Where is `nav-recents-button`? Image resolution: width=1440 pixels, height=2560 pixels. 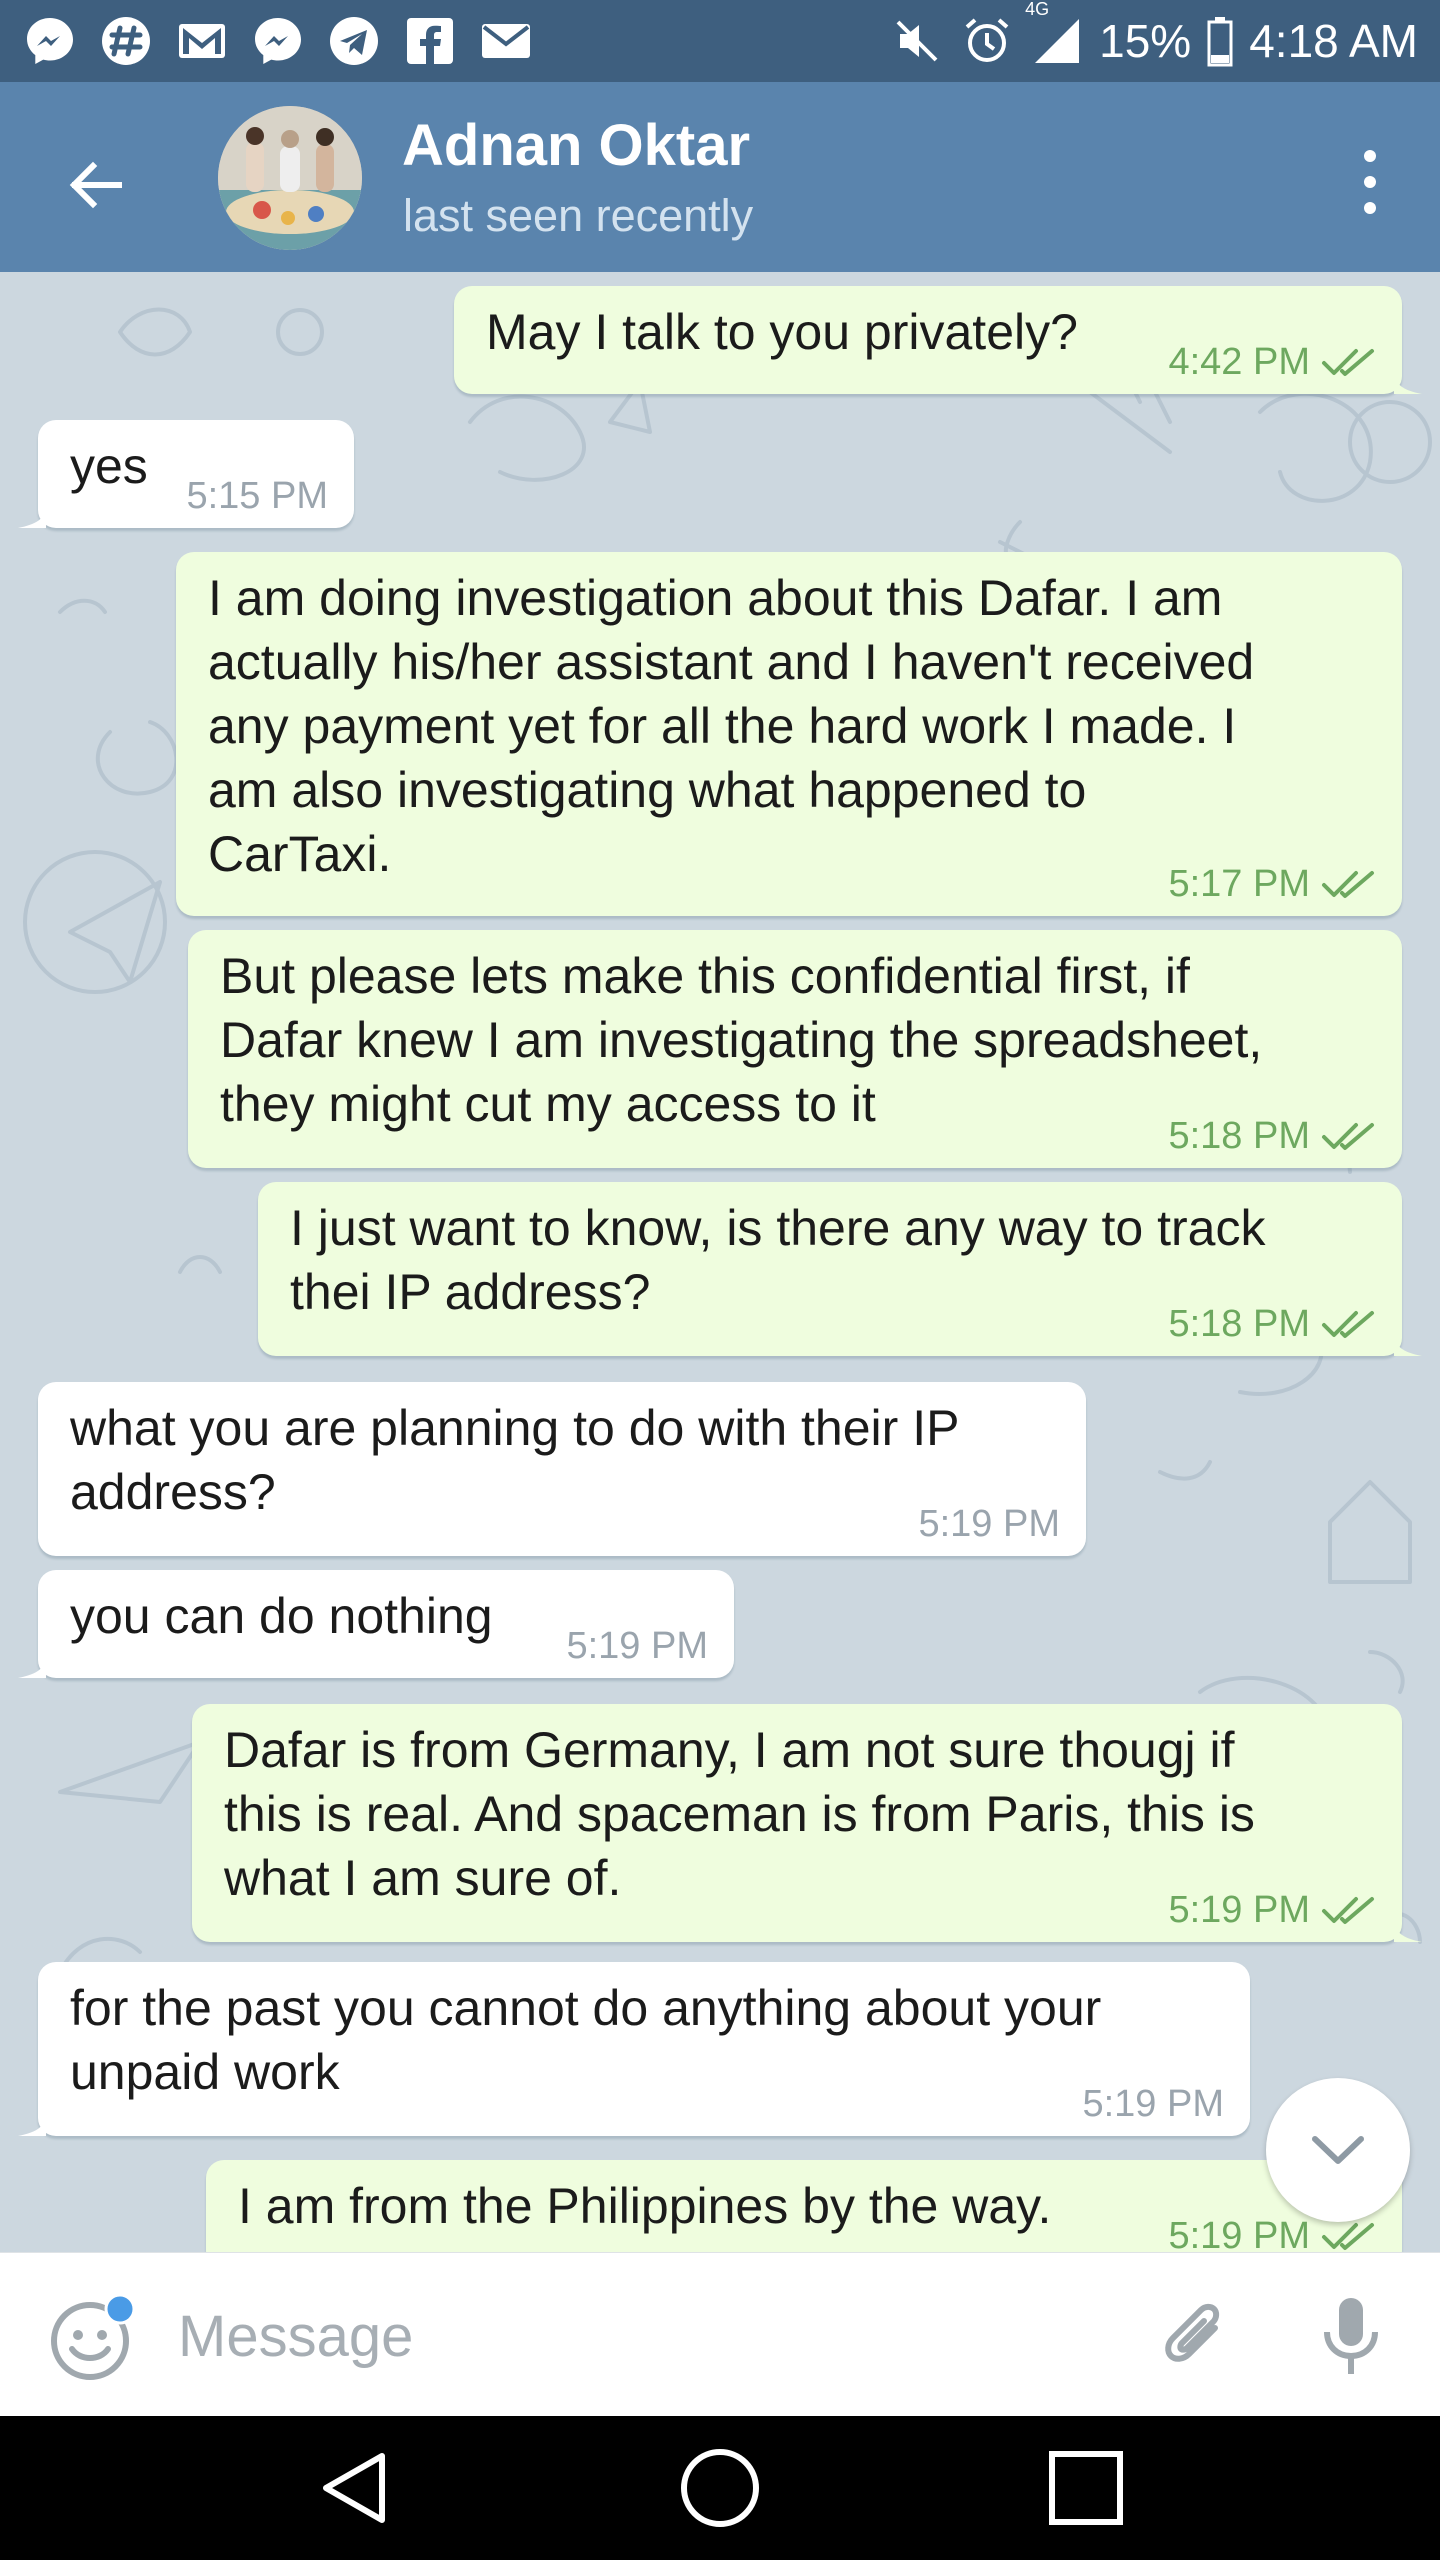
nav-recents-button is located at coordinates (1086, 2488).